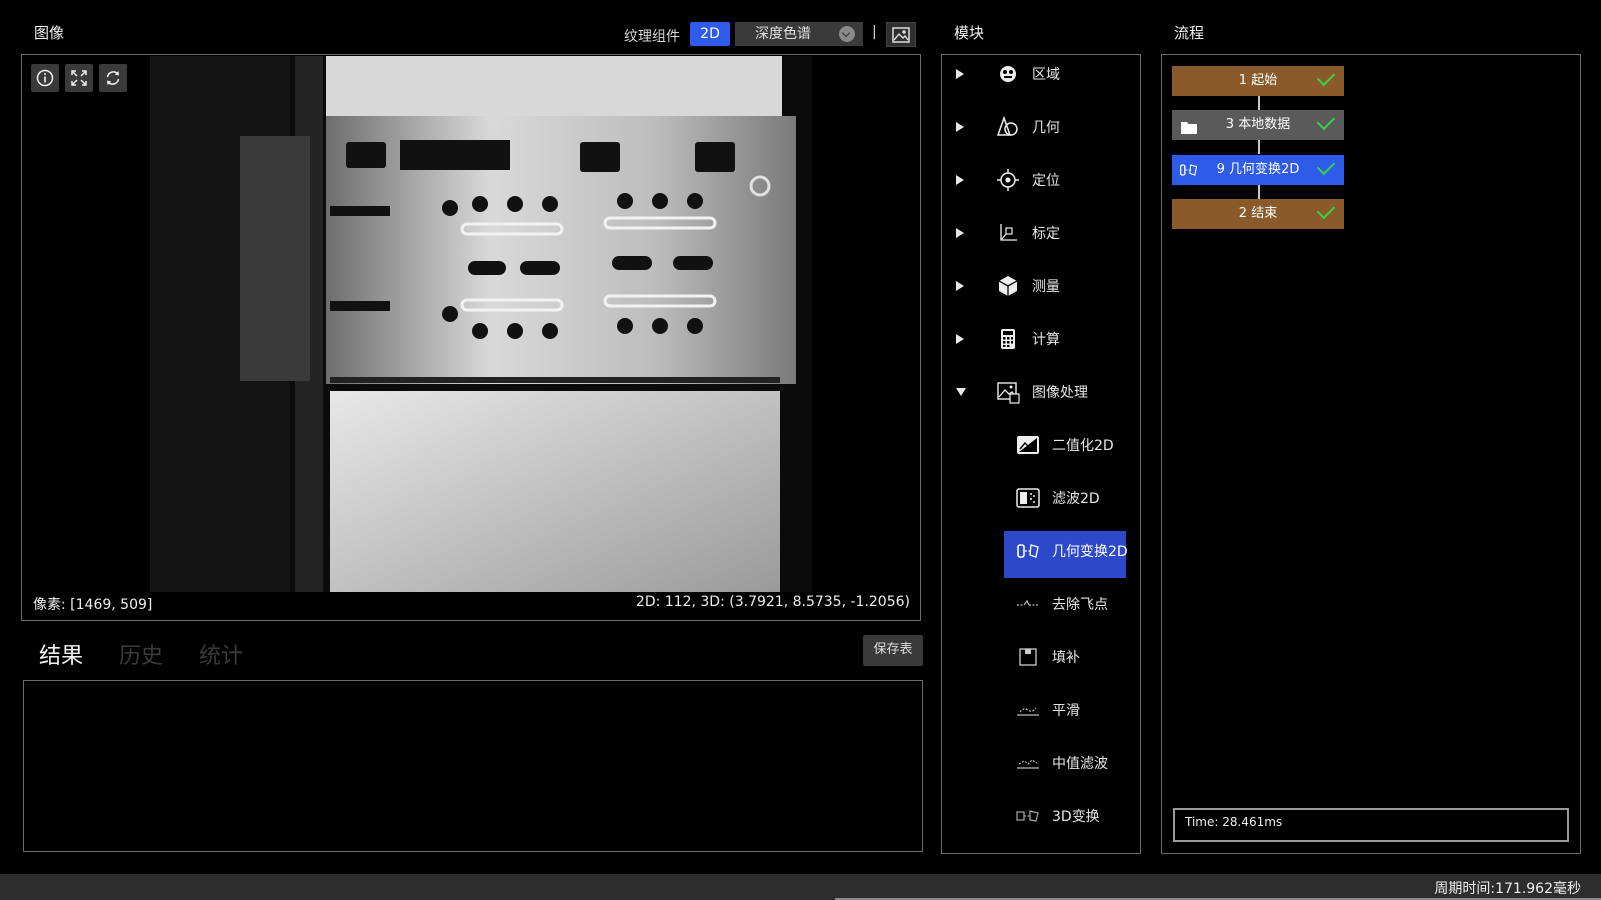  Describe the element at coordinates (1080, 605) in the screenshot. I see `submodule-label: 去除飞点` at that location.